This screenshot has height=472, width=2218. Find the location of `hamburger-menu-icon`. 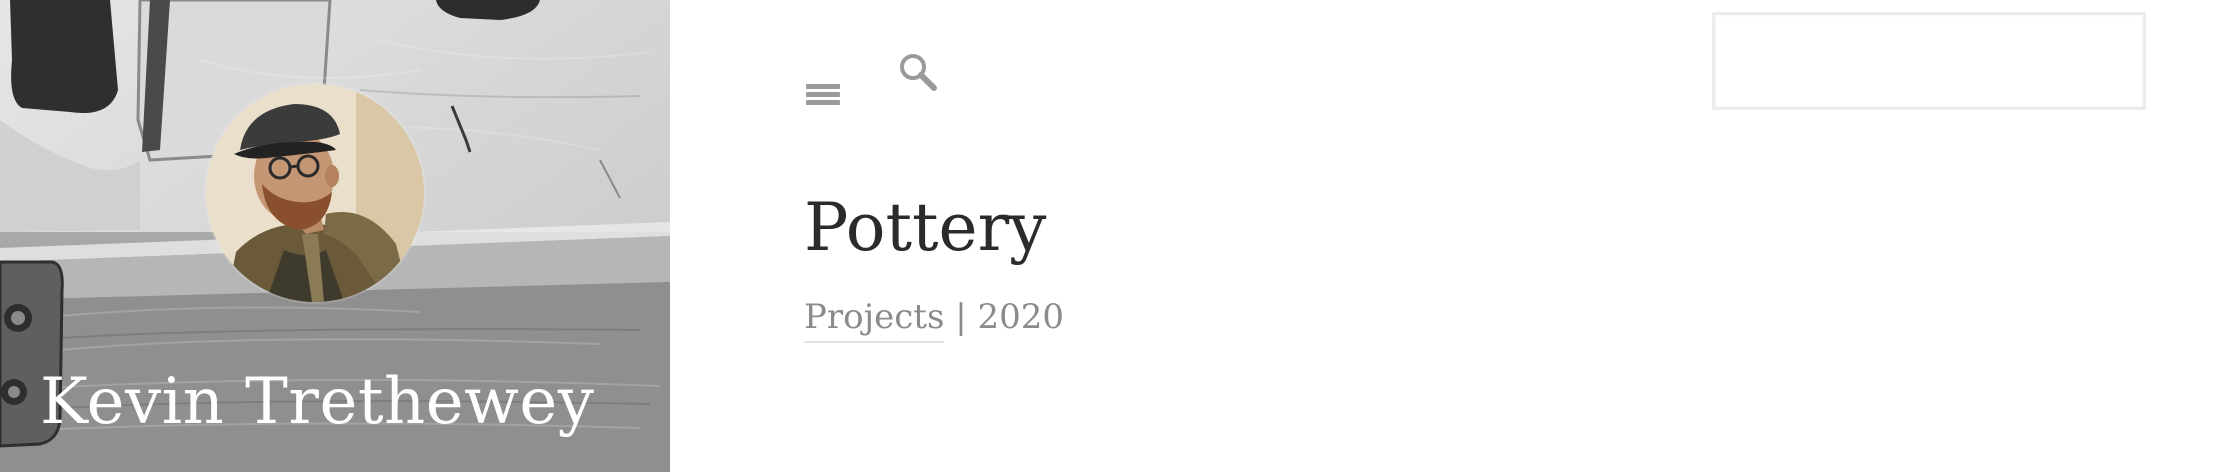

hamburger-menu-icon is located at coordinates (823, 99).